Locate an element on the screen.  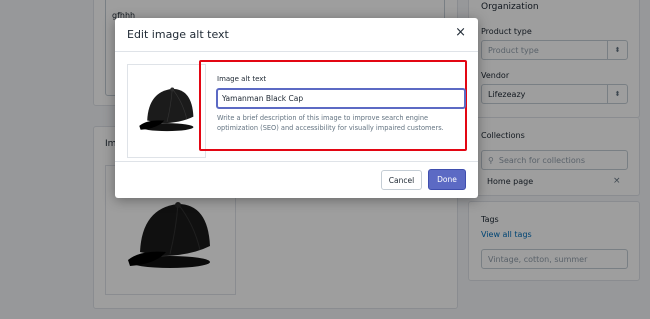
modal-title: Edit image alt text is located at coordinates (178, 34).